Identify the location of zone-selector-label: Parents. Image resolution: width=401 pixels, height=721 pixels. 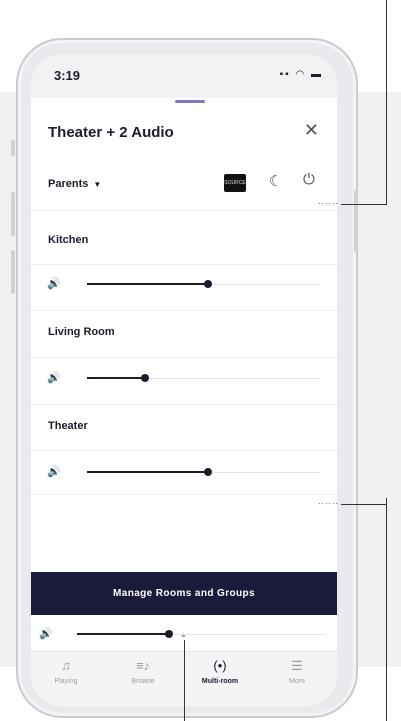
(68, 184).